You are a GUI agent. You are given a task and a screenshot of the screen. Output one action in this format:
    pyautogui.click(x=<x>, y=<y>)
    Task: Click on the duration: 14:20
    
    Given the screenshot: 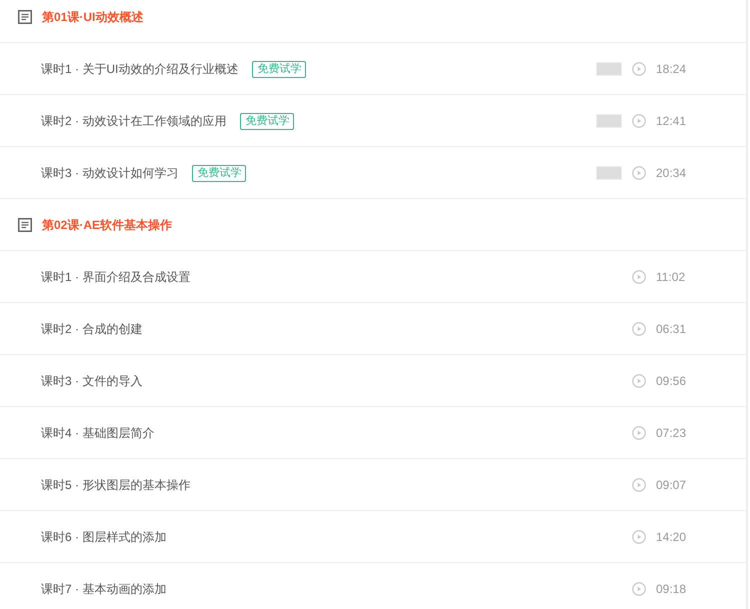 What is the action you would take?
    pyautogui.click(x=672, y=537)
    